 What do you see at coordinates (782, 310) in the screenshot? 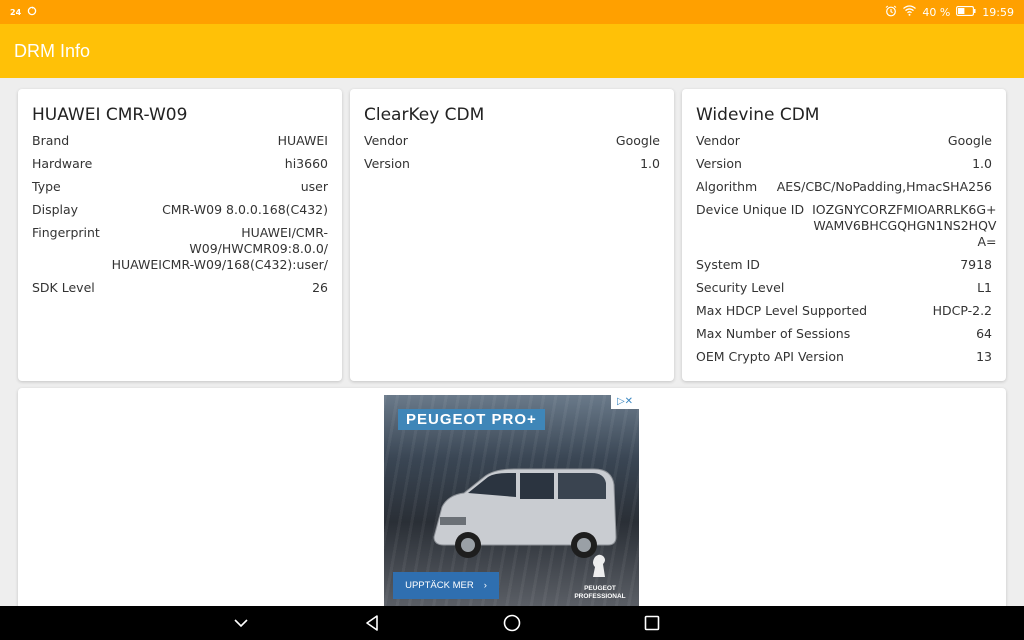
I see `row-key: Max HDCP Level Supported` at bounding box center [782, 310].